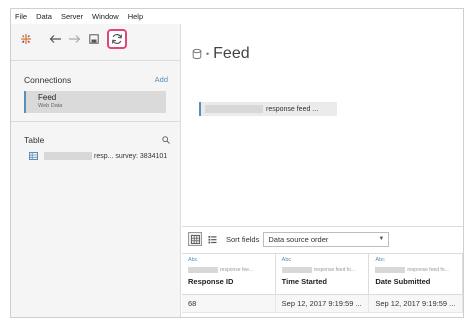  Describe the element at coordinates (166, 140) in the screenshot. I see `search-icon` at that location.